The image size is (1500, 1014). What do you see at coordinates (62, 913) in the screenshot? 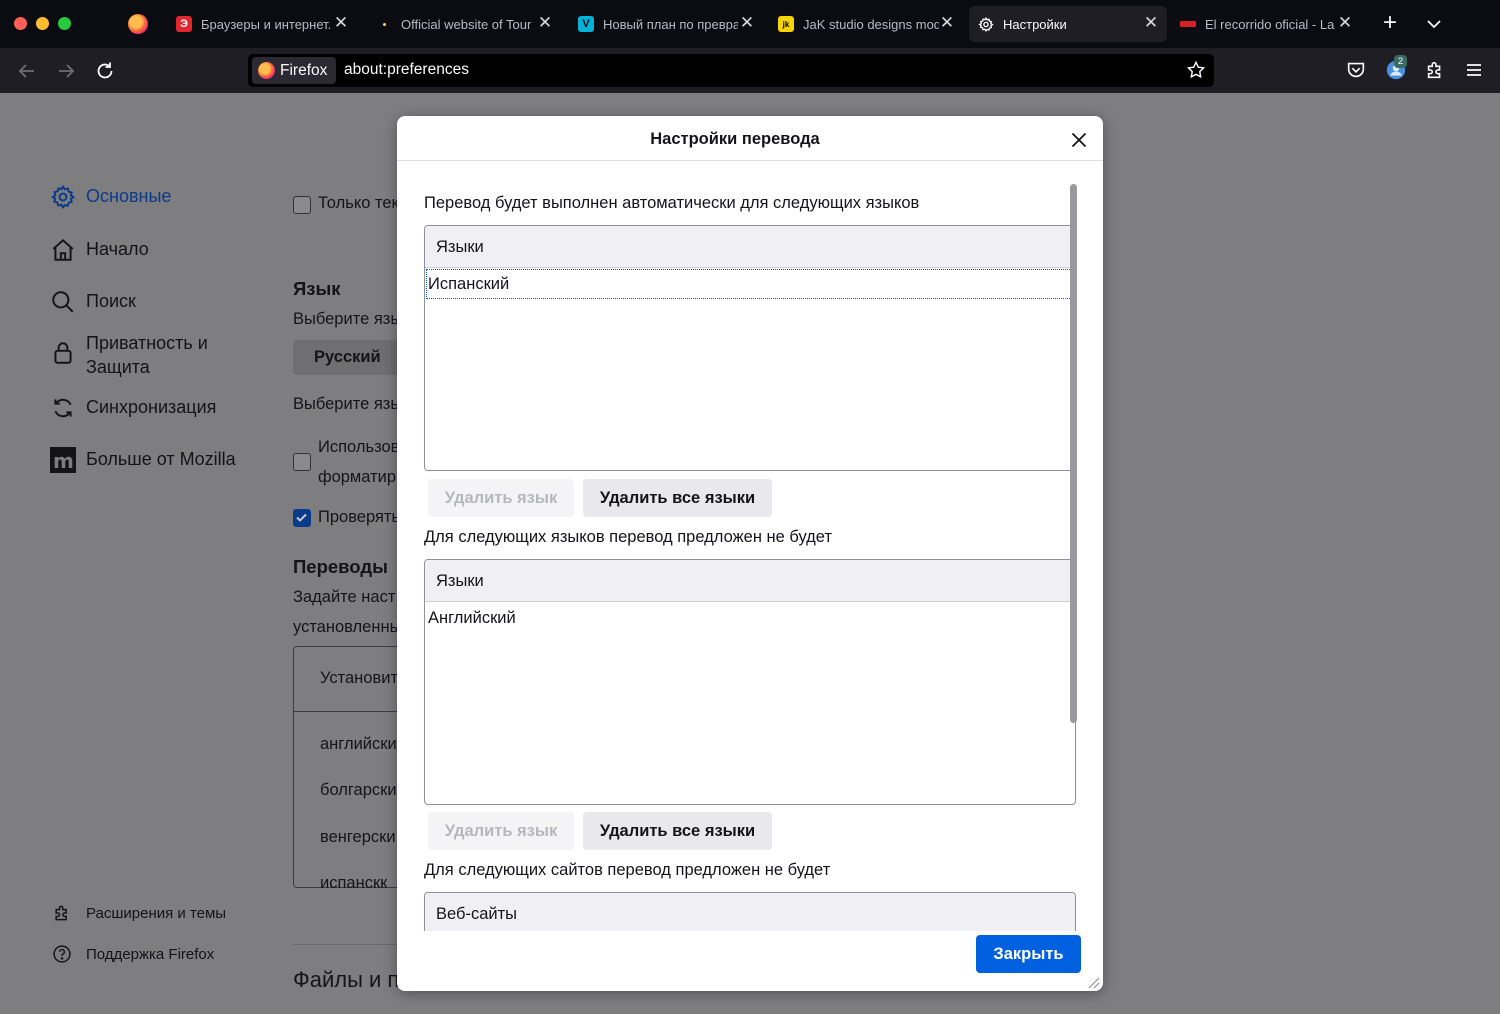
I see `puzzle-icon` at bounding box center [62, 913].